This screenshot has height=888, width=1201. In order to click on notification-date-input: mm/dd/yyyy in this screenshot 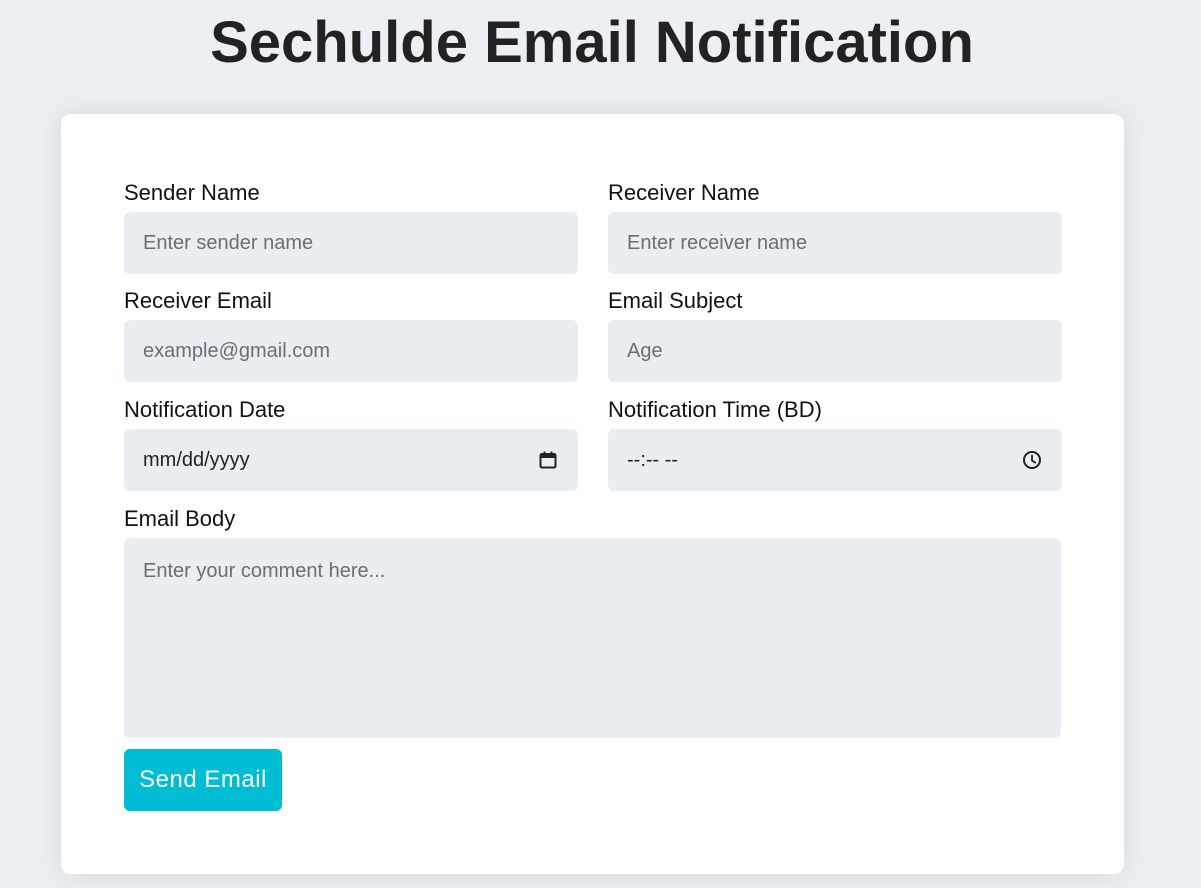, I will do `click(351, 460)`.